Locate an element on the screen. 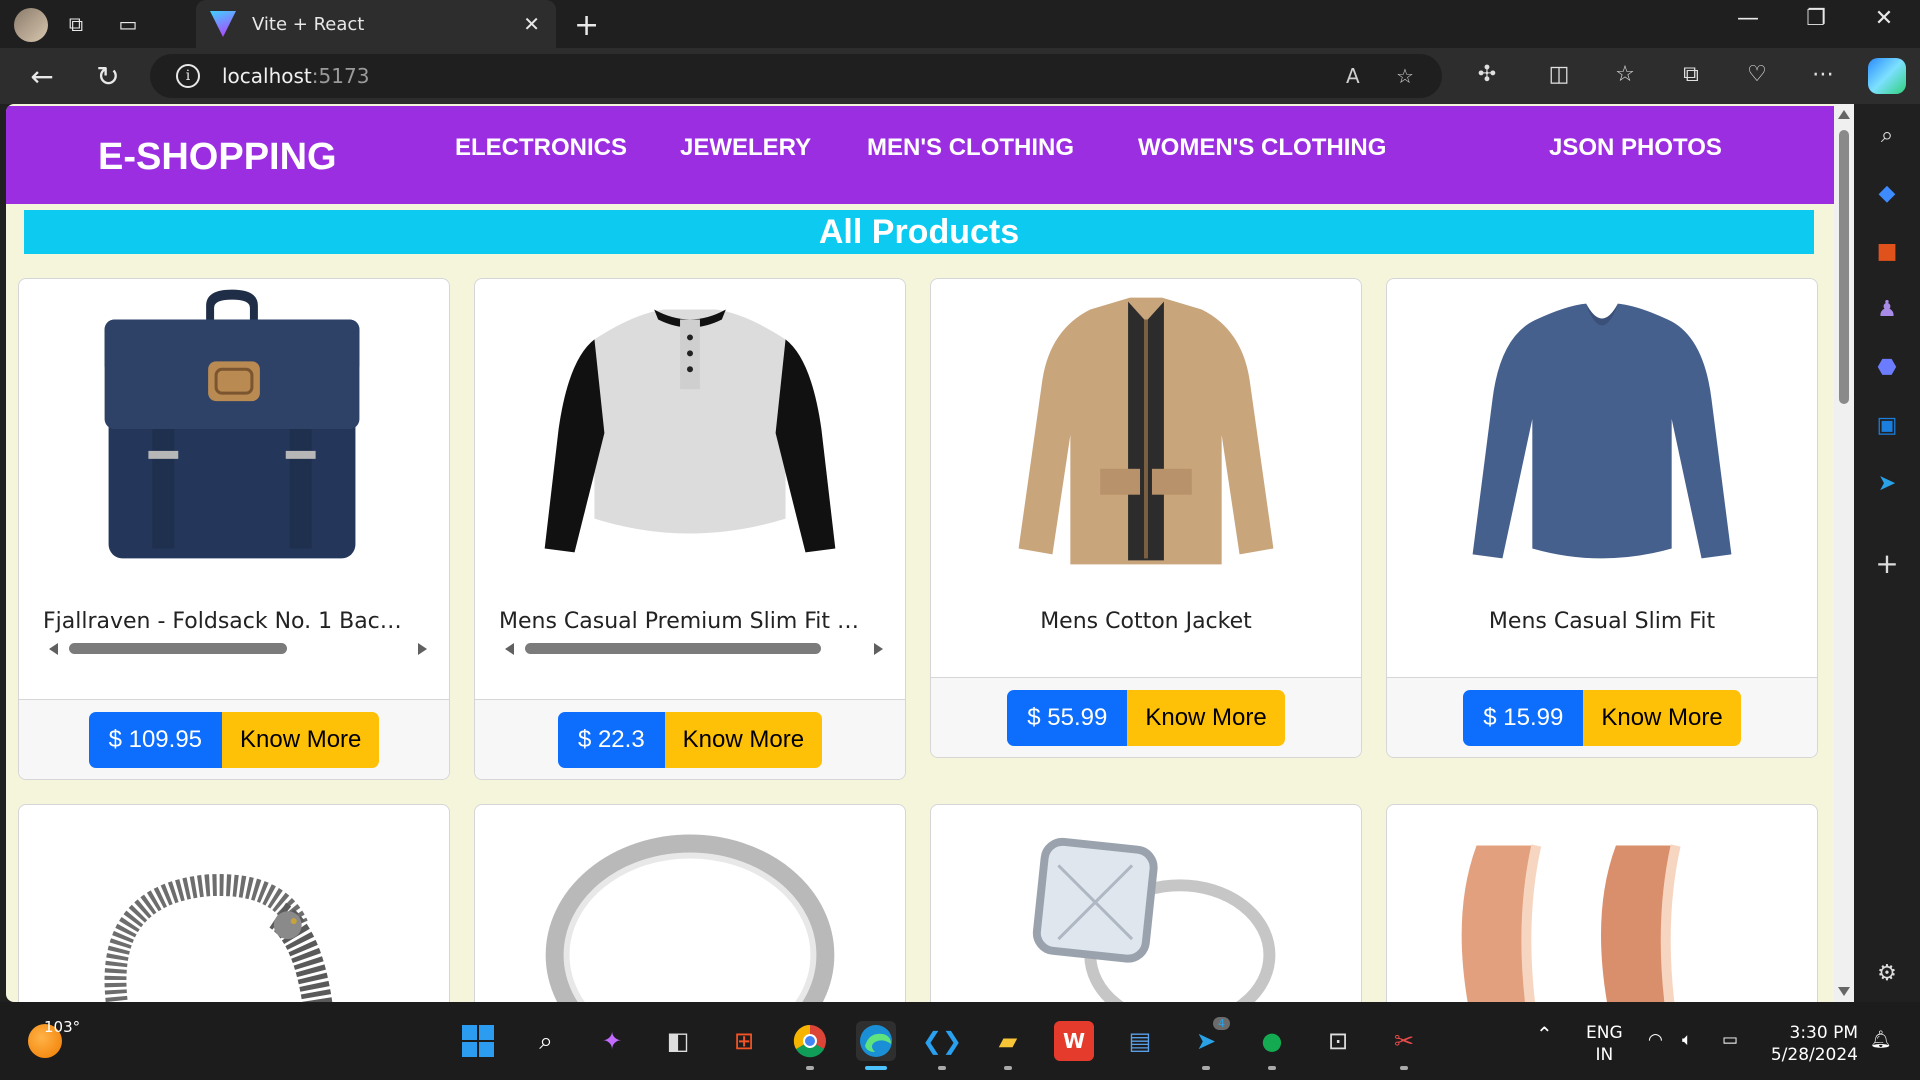  wifi-icon: ◠ is located at coordinates (1655, 1040).